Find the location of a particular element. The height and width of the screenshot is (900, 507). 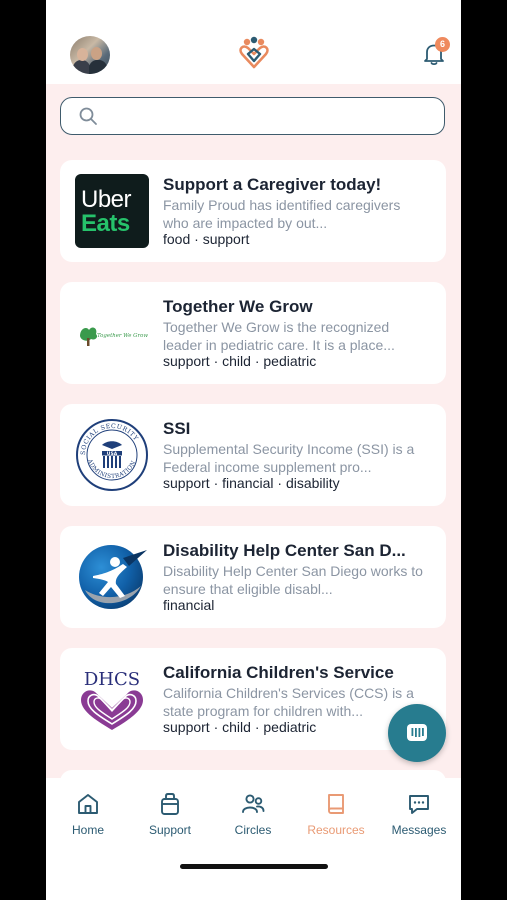

resource-title: Together We Grow is located at coordinates (238, 306).